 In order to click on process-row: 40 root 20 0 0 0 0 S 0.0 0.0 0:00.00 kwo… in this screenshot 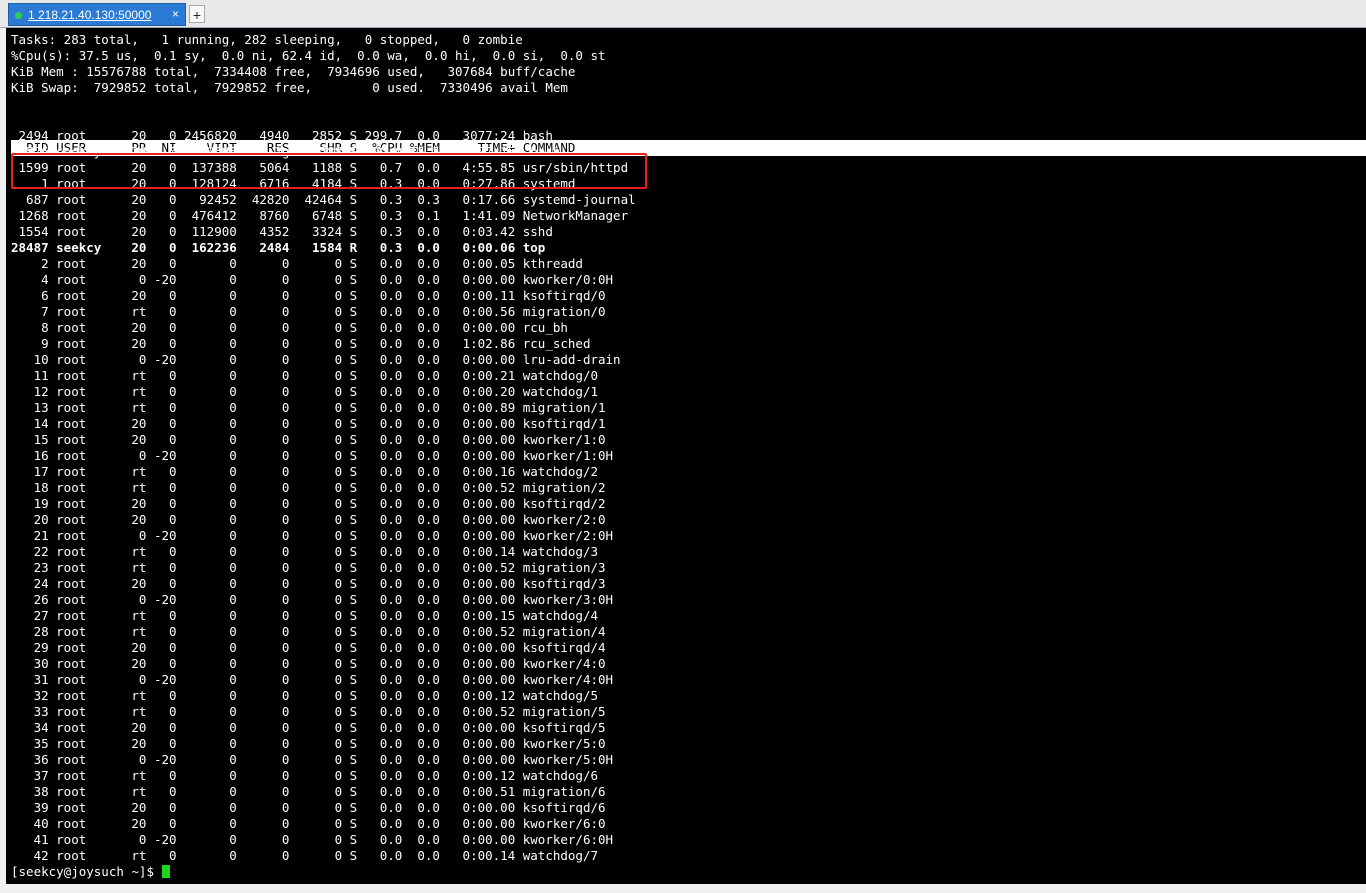, I will do `click(308, 823)`.